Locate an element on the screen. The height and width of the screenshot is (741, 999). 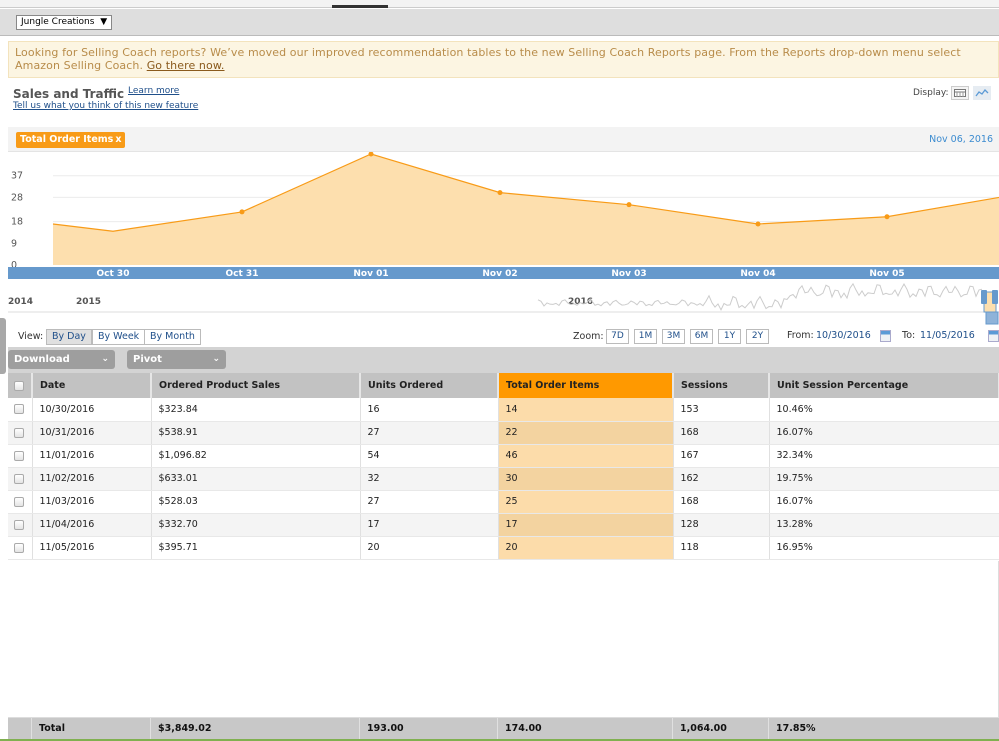
cell-ordered-product-sales: $323.84 is located at coordinates (256, 410).